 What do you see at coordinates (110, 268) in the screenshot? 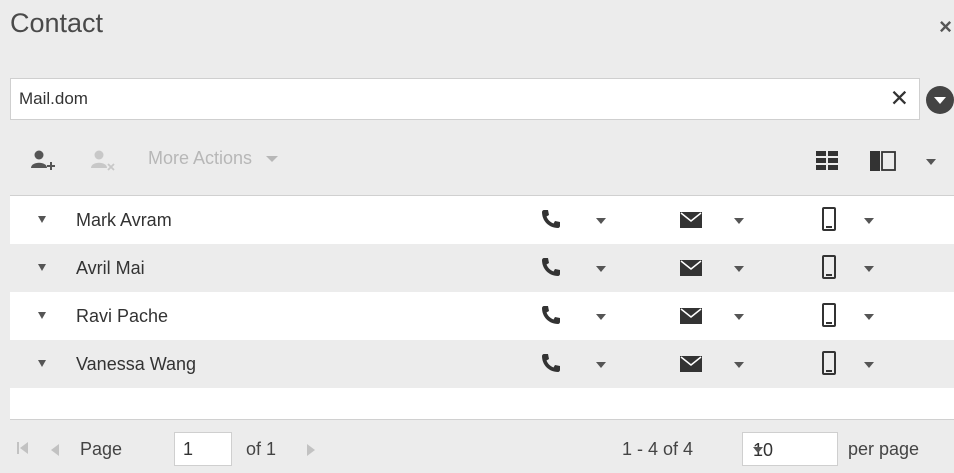
I see `contact-name: Avril Mai` at bounding box center [110, 268].